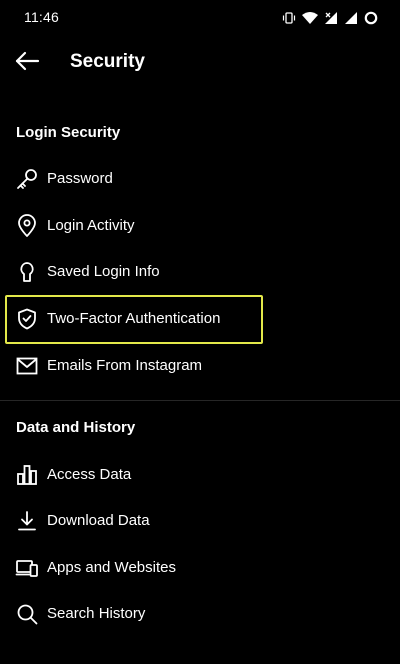 The height and width of the screenshot is (664, 400). I want to click on menu-item-label: Emails From Instagram, so click(125, 365).